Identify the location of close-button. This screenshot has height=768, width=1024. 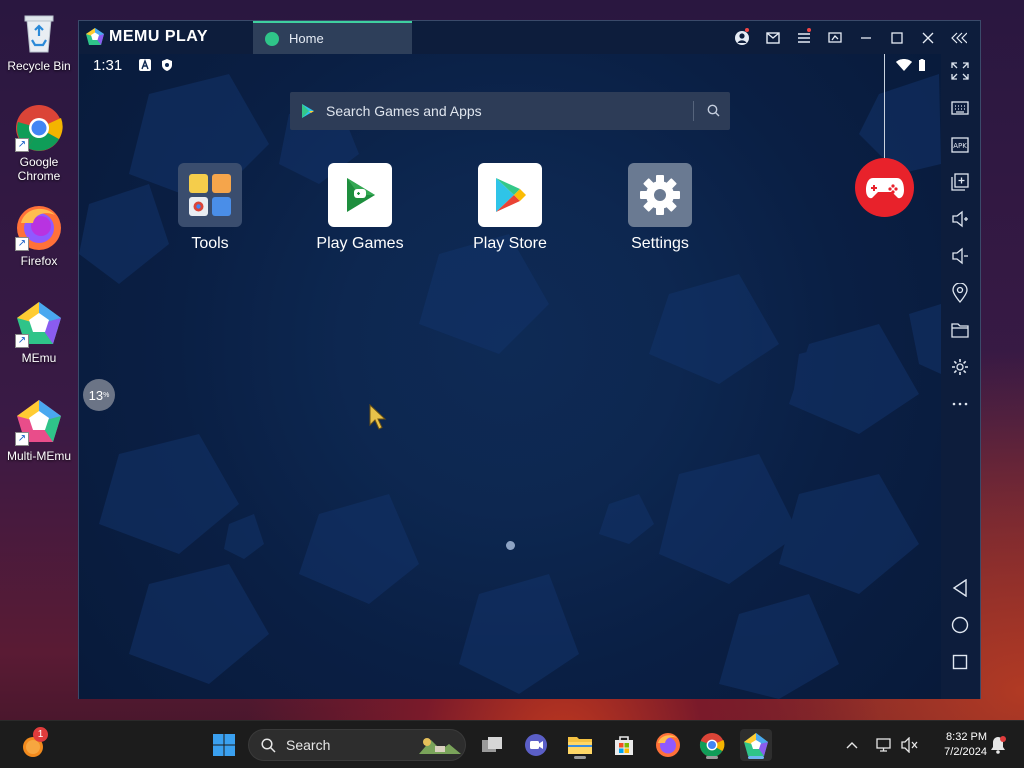
(927, 37).